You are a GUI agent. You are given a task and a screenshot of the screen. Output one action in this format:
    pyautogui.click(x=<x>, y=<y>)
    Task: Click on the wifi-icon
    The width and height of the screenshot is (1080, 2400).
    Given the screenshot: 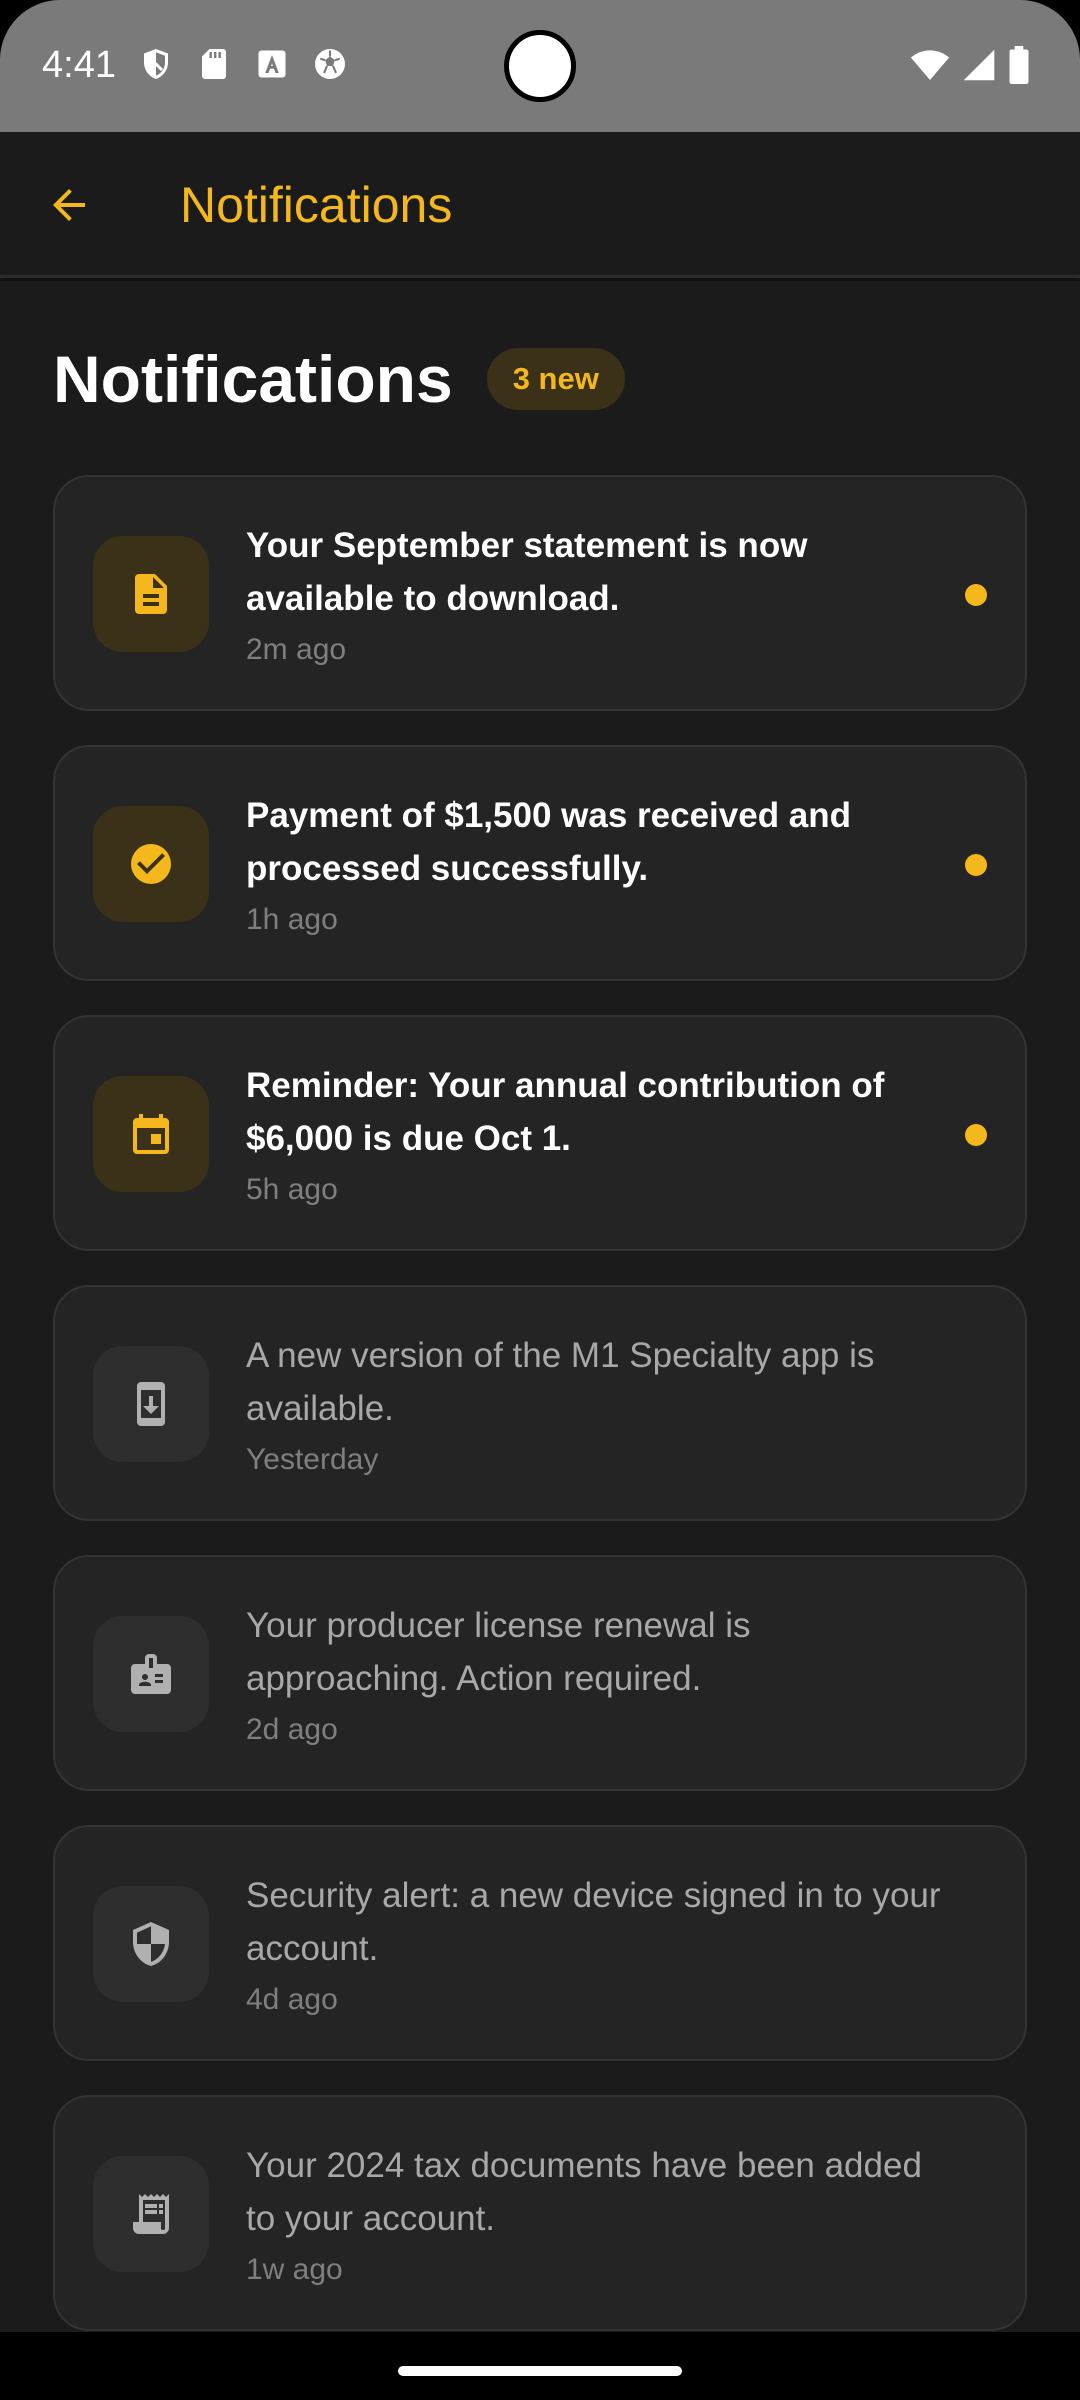 What is the action you would take?
    pyautogui.click(x=930, y=65)
    